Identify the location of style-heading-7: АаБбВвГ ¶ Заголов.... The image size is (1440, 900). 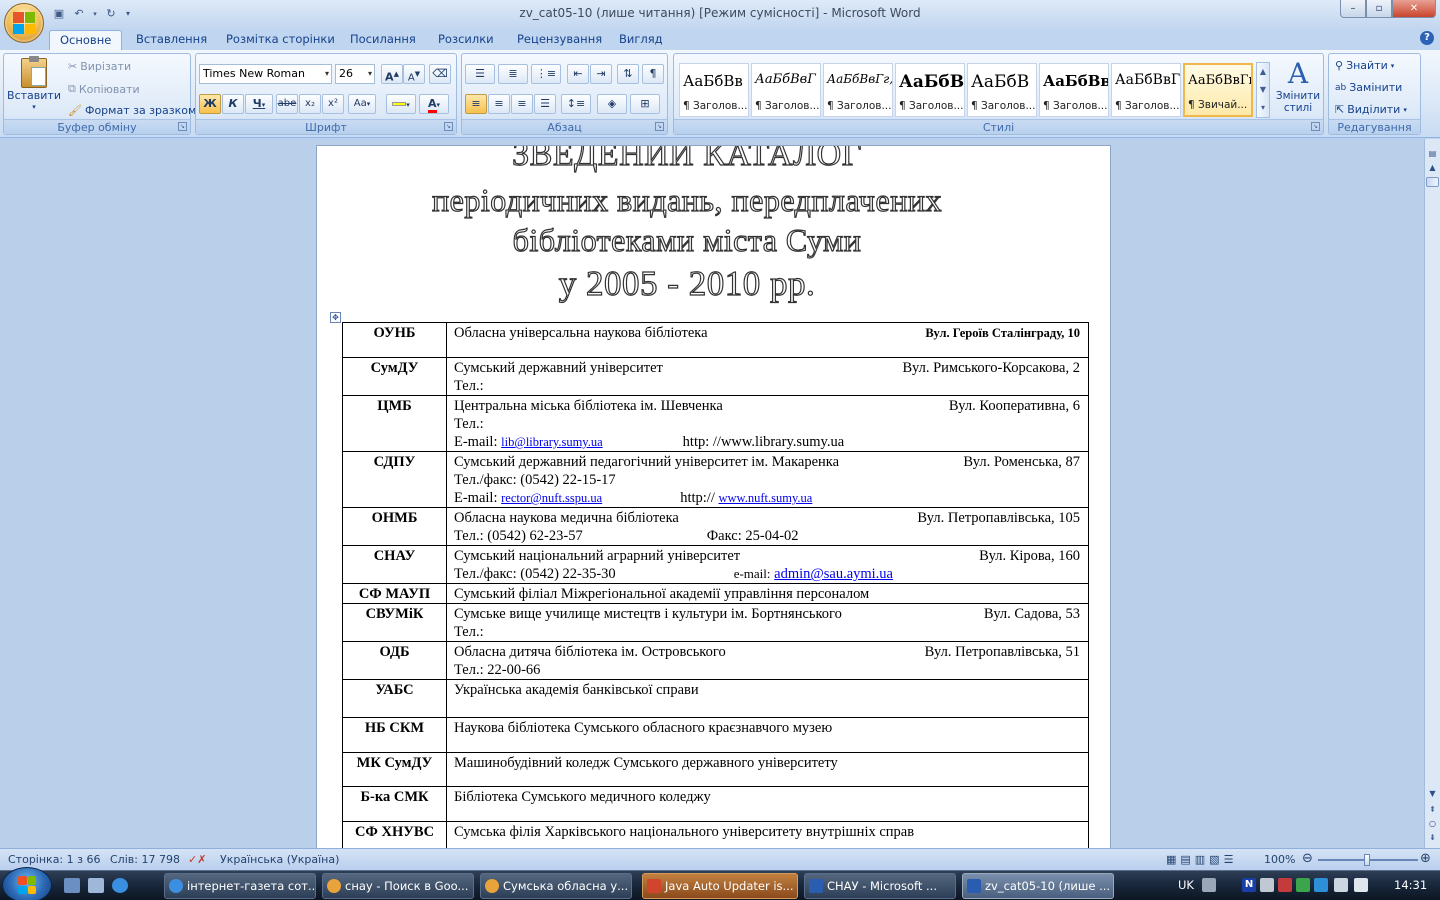
(1146, 90).